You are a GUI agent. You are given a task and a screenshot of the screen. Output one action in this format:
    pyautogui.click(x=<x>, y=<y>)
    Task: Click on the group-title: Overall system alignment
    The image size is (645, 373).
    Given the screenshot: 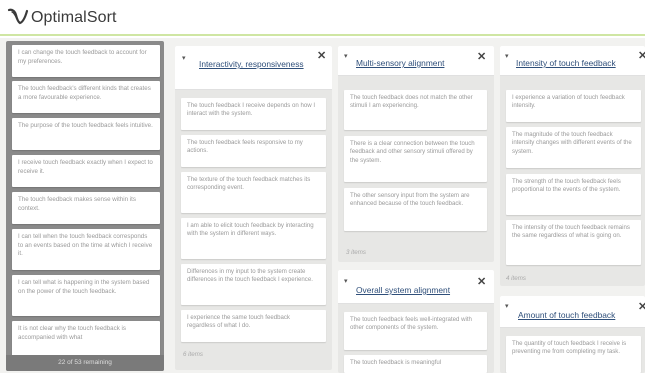 What is the action you would take?
    pyautogui.click(x=415, y=290)
    